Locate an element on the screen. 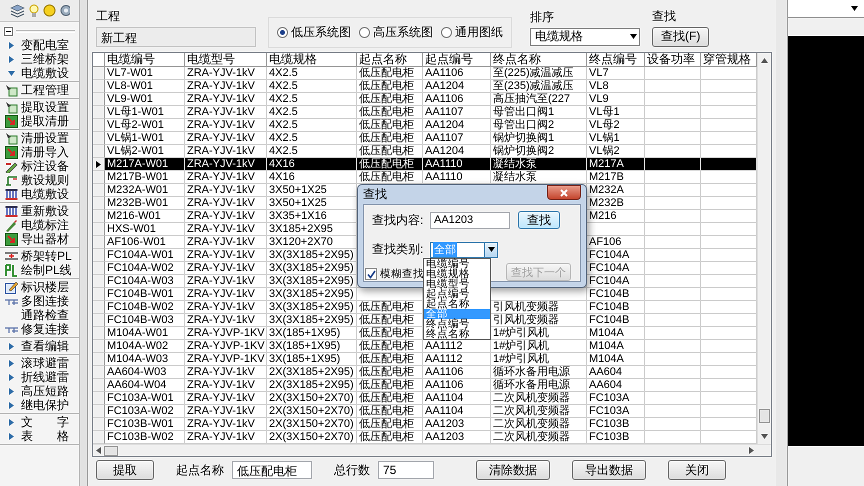  check-icon is located at coordinates (371, 274).